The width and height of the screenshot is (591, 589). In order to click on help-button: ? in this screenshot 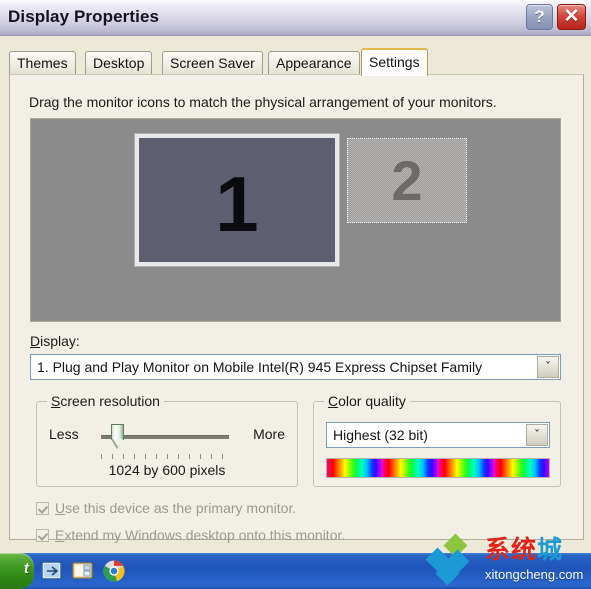, I will do `click(539, 17)`.